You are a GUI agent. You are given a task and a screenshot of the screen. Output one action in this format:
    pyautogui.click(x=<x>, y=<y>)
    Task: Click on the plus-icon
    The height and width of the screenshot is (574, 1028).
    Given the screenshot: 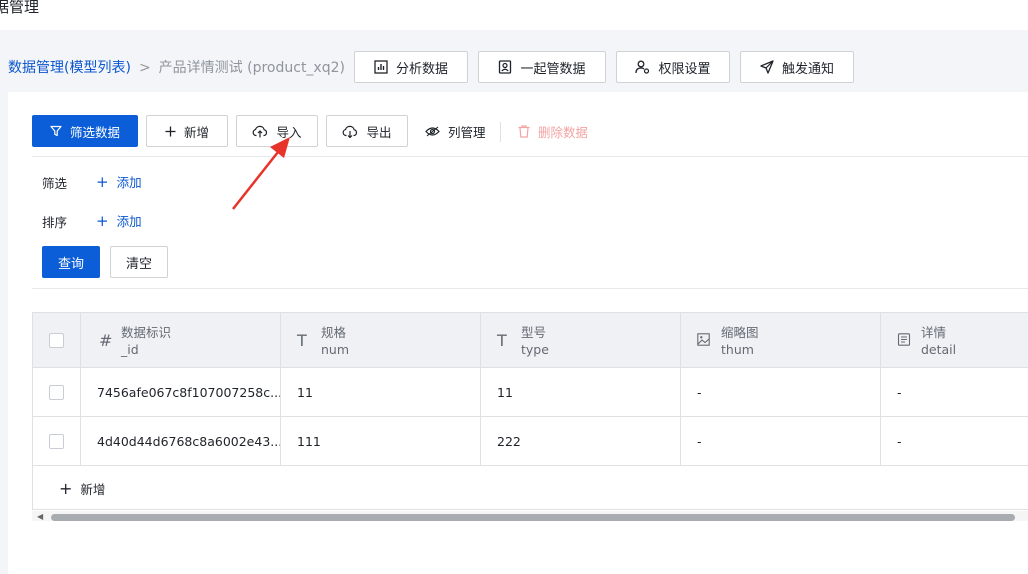 What is the action you would take?
    pyautogui.click(x=170, y=131)
    